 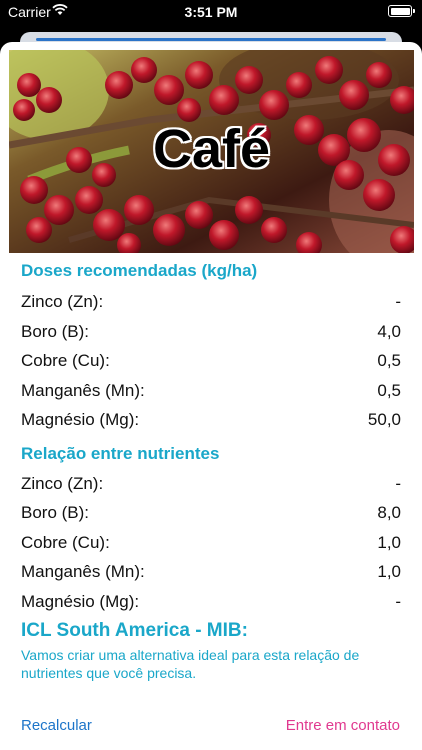 I want to click on ratio-label: Cobre (Cu):, so click(x=65, y=542).